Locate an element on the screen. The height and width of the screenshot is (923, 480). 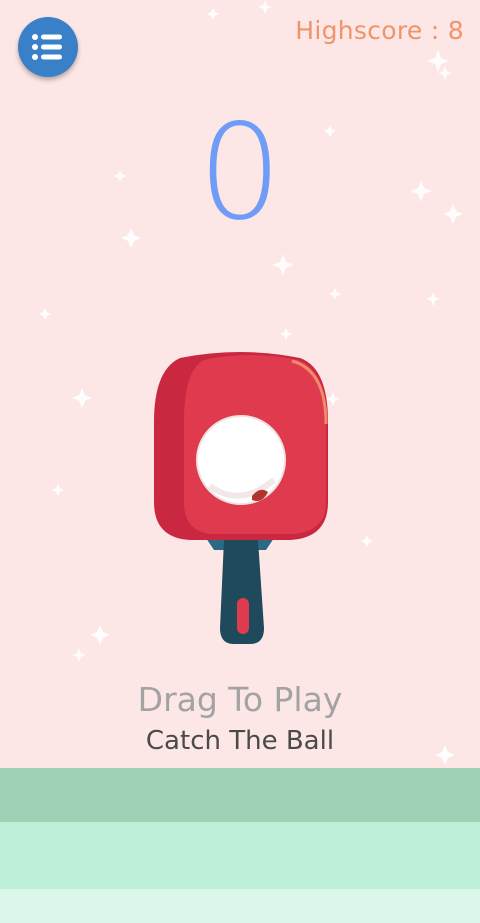
ground-top-stripe is located at coordinates (240, 795).